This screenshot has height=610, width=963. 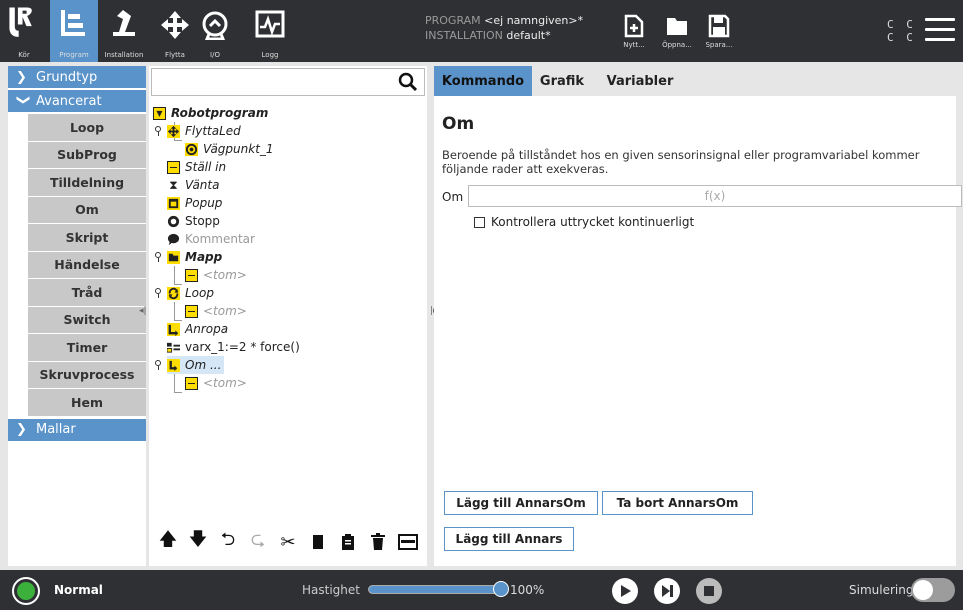 I want to click on collapse-left-handle: ◂|, so click(x=143, y=311).